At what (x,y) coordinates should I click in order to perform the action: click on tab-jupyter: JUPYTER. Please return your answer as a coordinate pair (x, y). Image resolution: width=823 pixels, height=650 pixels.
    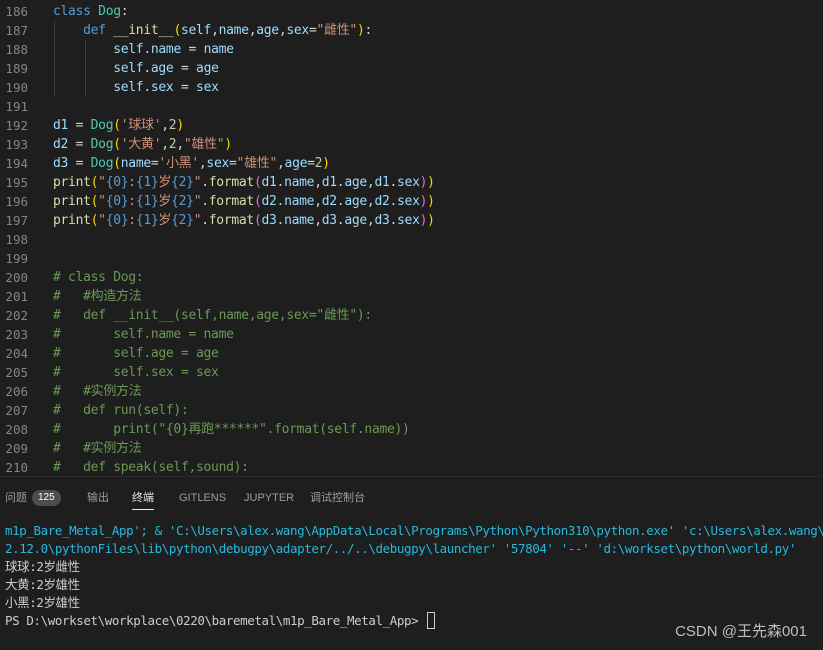
    Looking at the image, I should click on (269, 498).